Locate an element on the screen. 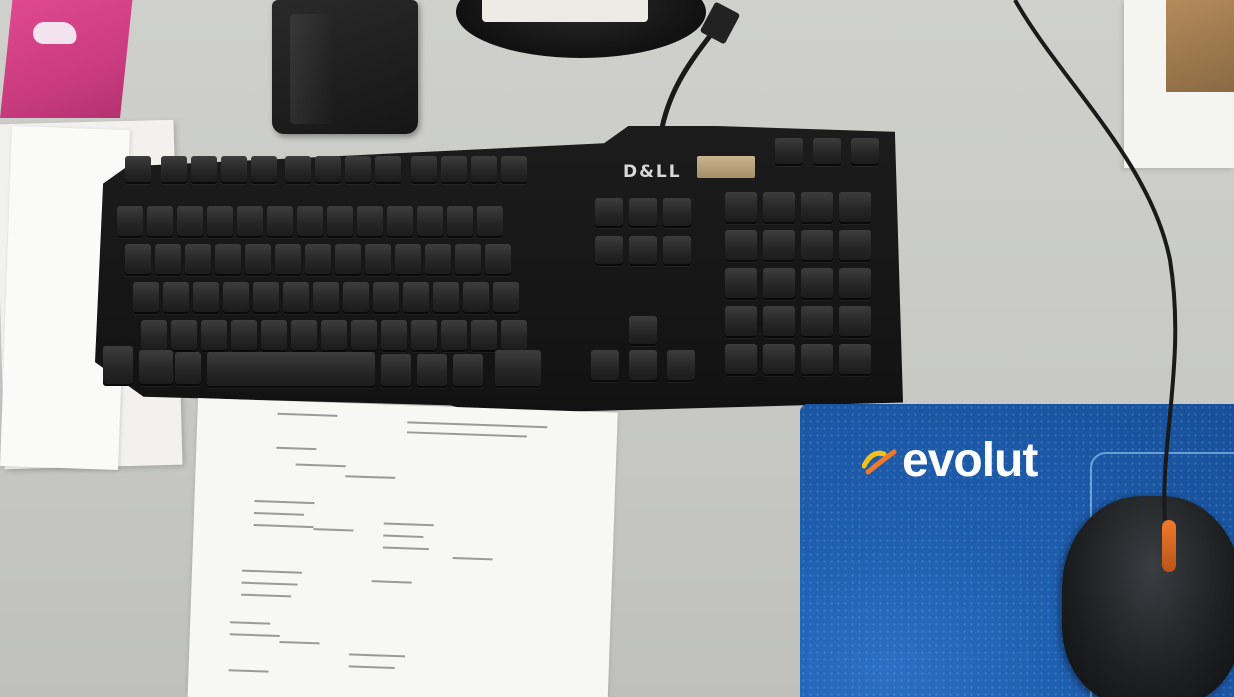  mouse-scroll-wheel is located at coordinates (1169, 546).